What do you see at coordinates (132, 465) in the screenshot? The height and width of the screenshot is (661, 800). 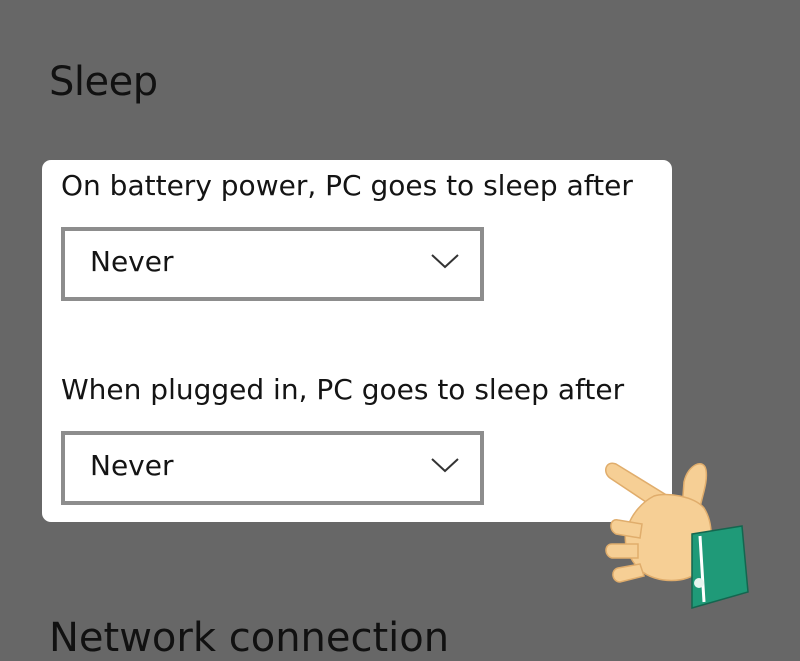 I see `plugged-sleep-value: Never` at bounding box center [132, 465].